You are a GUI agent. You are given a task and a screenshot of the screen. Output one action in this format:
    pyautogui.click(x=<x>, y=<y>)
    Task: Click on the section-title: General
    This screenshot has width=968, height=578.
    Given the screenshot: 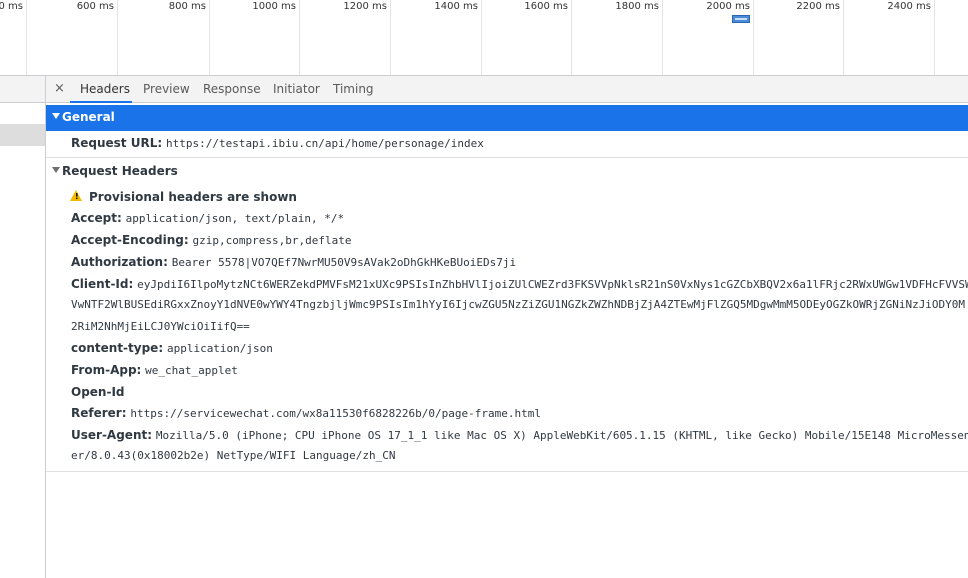 What is the action you would take?
    pyautogui.click(x=88, y=117)
    